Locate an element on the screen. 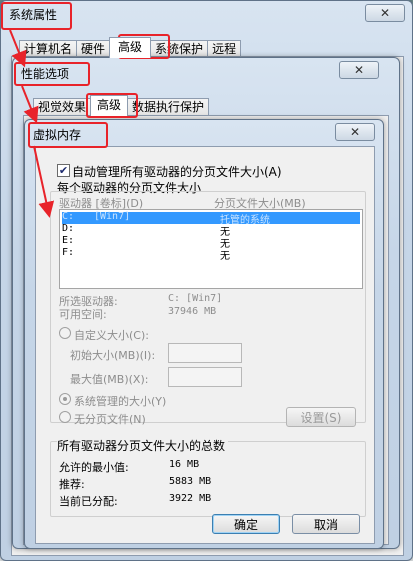  drive-volume-label: [Win7] is located at coordinates (112, 216).